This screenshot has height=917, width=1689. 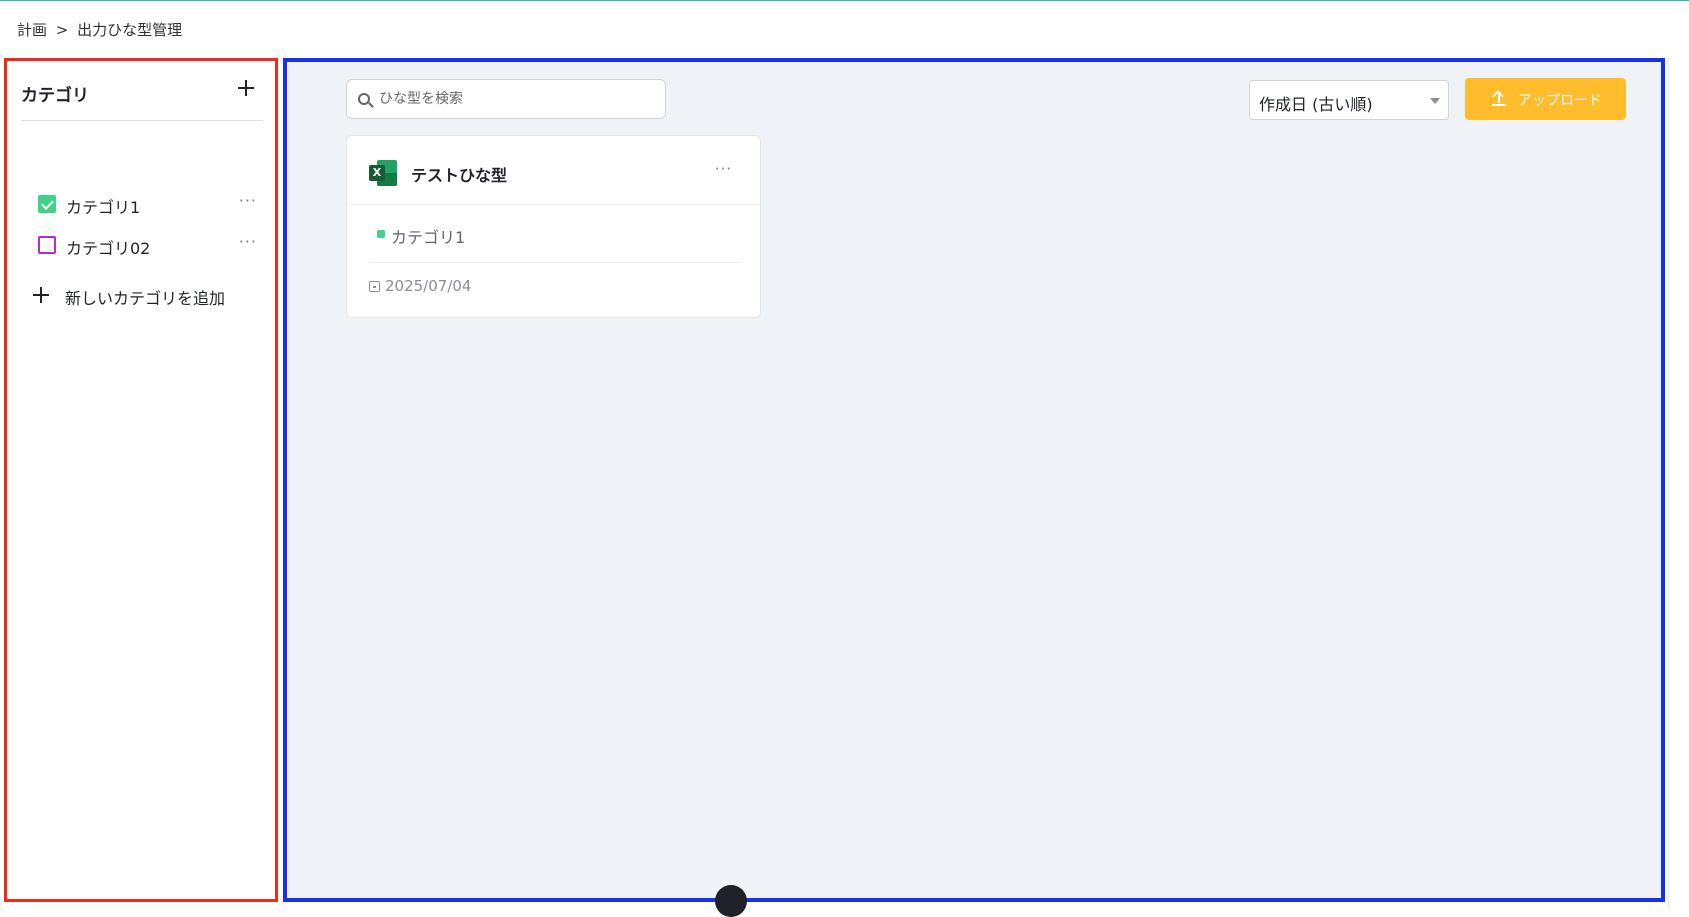 I want to click on date-label: 2025/07/04, so click(x=428, y=286).